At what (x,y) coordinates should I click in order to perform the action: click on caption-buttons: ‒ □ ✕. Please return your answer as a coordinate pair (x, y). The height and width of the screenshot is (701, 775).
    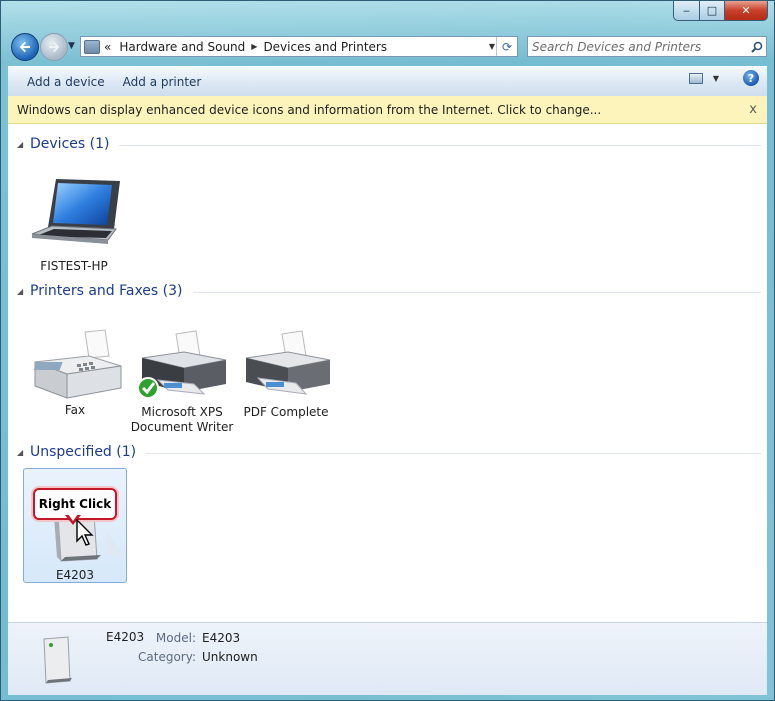
    Looking at the image, I should click on (720, 11).